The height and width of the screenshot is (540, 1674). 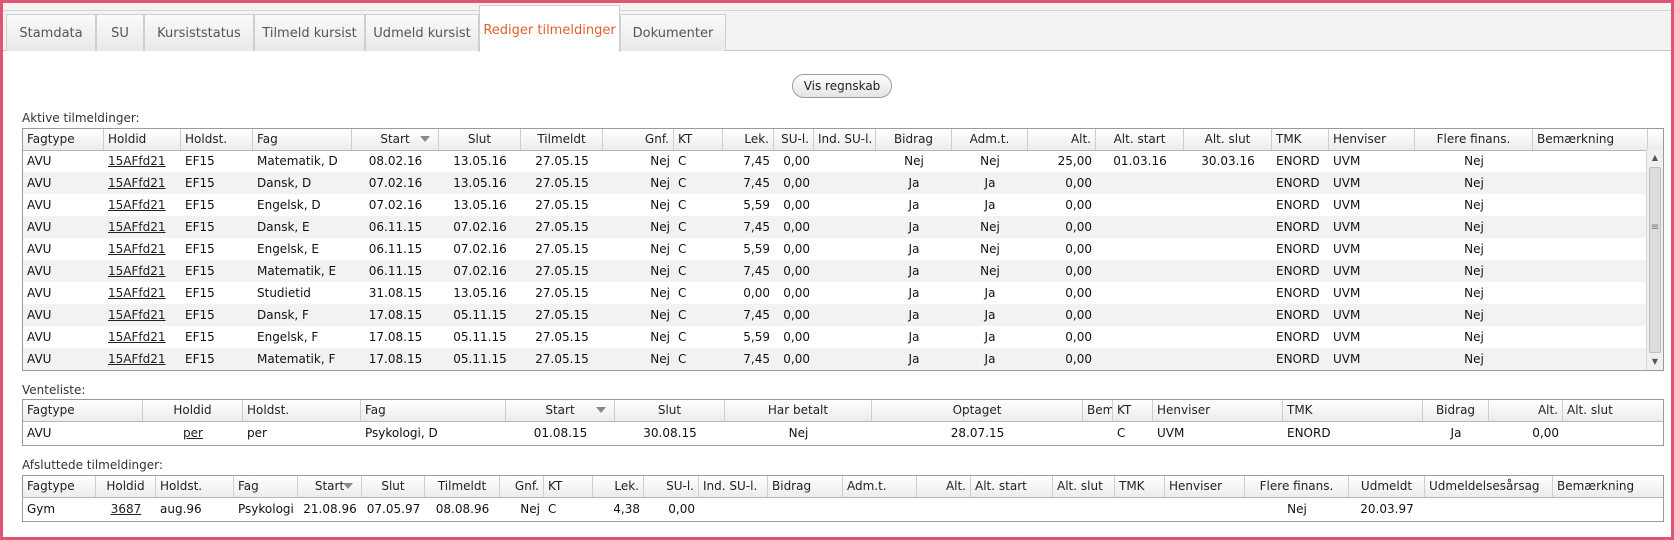 What do you see at coordinates (309, 32) in the screenshot?
I see `tab-tilmeld-kursist: Tilmeld kursist` at bounding box center [309, 32].